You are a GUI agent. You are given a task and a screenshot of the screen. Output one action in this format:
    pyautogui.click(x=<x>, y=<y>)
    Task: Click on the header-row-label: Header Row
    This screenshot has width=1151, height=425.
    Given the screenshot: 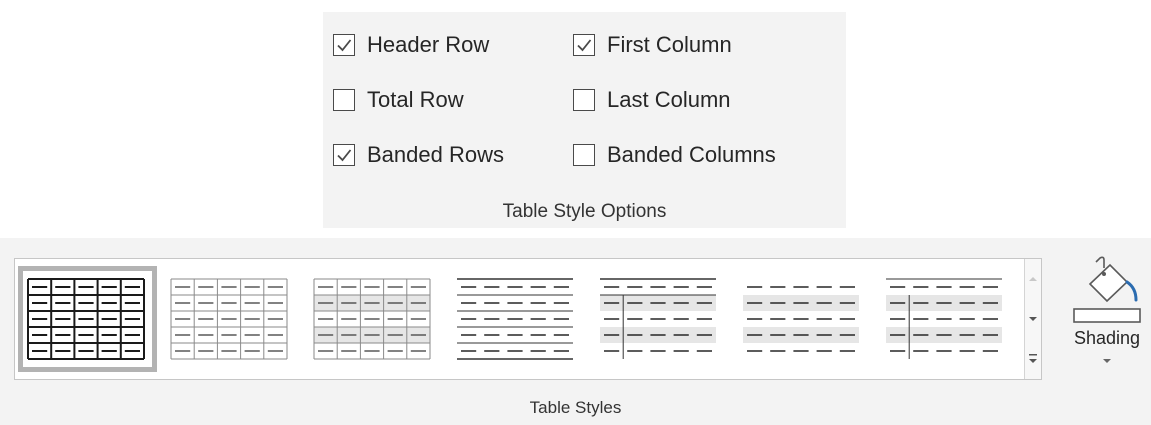 What is the action you would take?
    pyautogui.click(x=428, y=44)
    